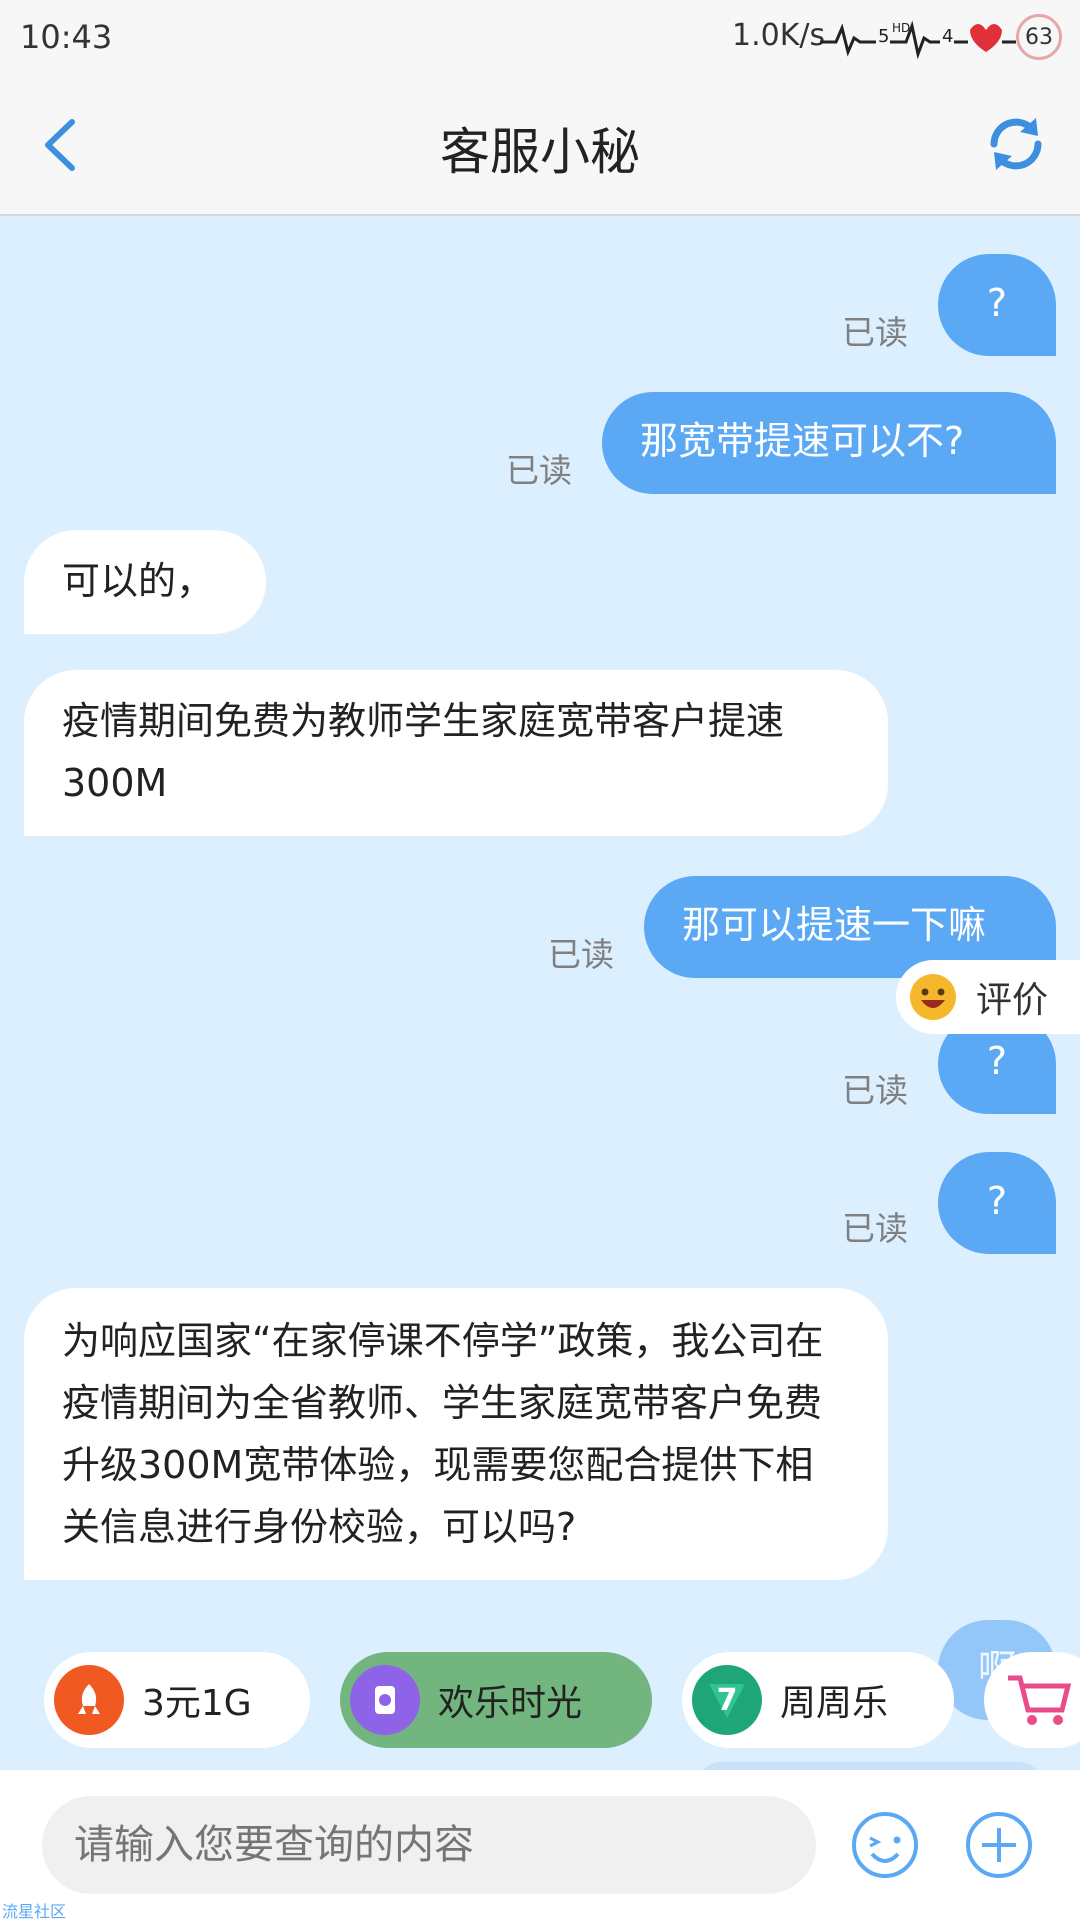 This screenshot has width=1080, height=1920. I want to click on quick-reply-cart, so click(1032, 1700).